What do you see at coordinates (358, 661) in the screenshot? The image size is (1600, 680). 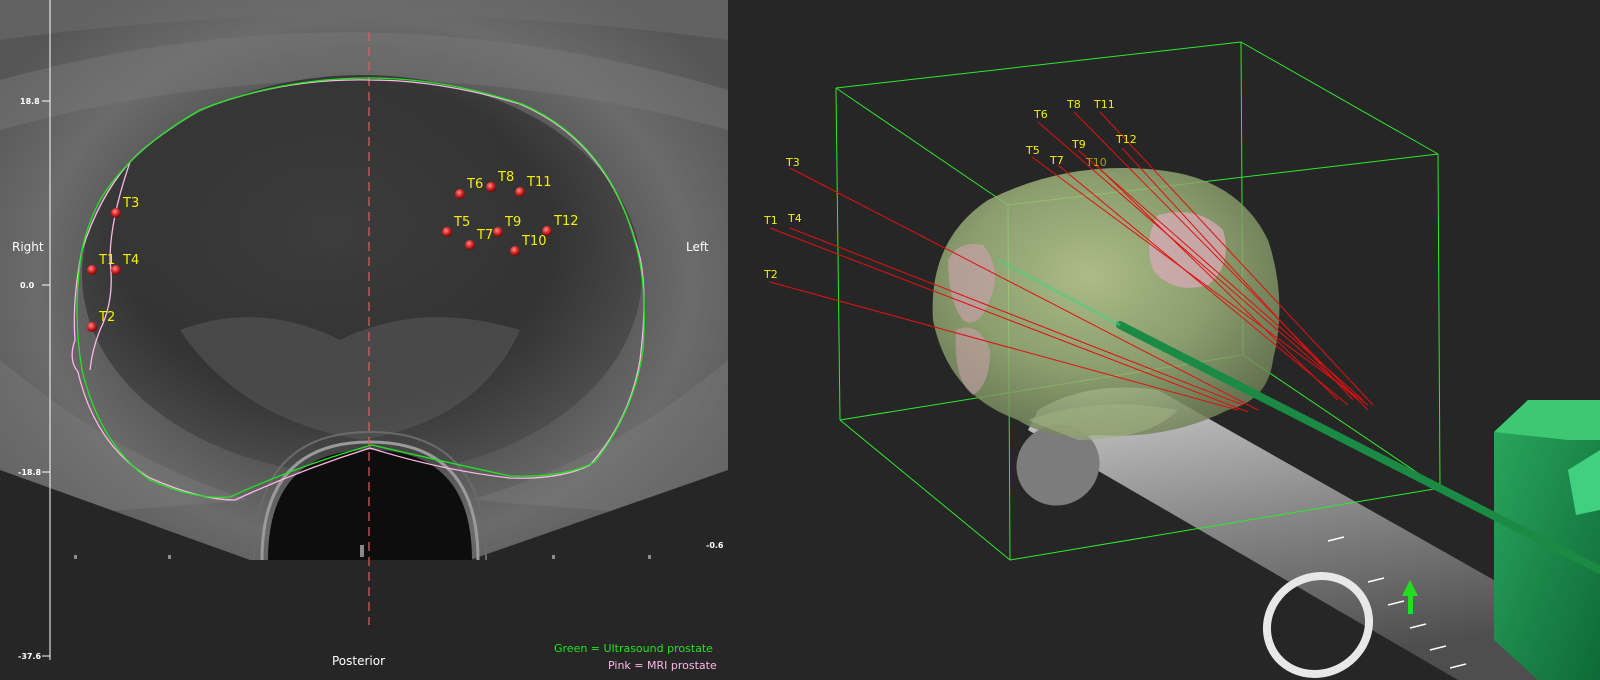 I see `orientation-posterior: Posterior` at bounding box center [358, 661].